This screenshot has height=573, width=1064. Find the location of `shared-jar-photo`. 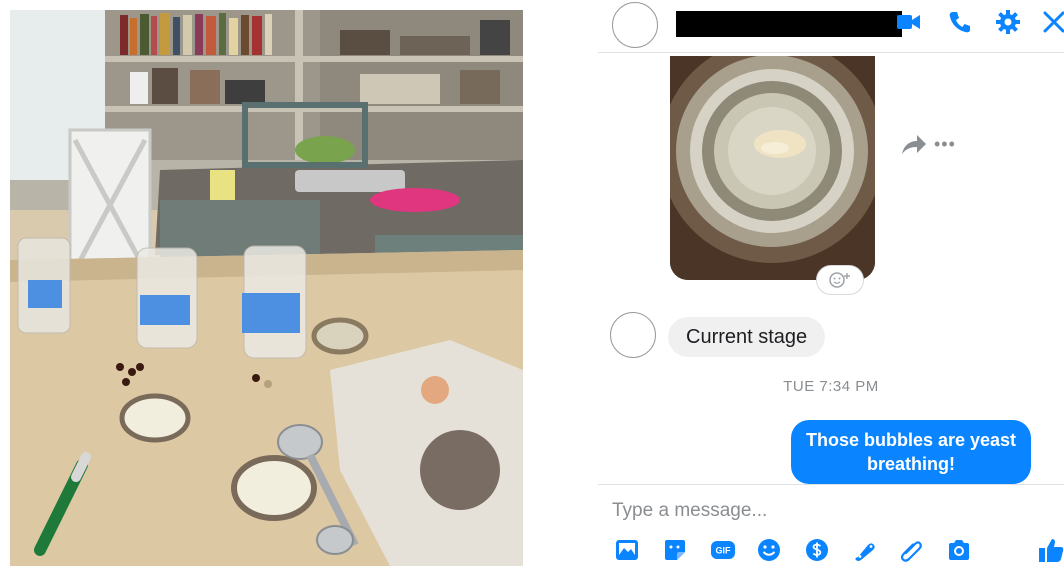

shared-jar-photo is located at coordinates (772, 168).